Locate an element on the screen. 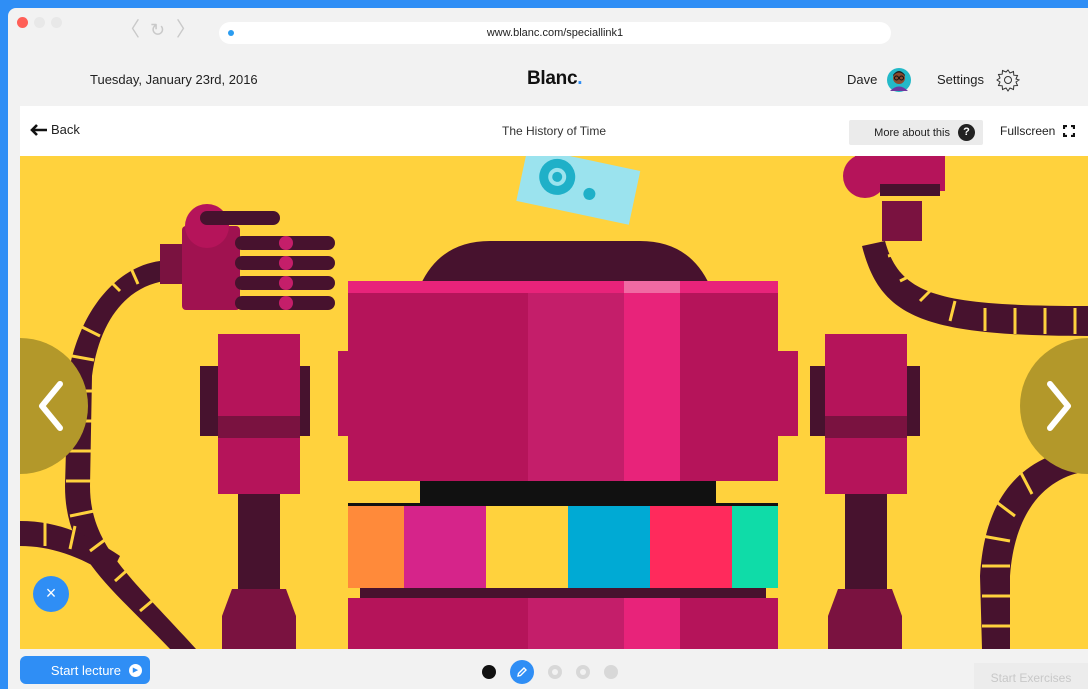 This screenshot has width=1088, height=689. maximize-traffic-icon is located at coordinates (56, 22).